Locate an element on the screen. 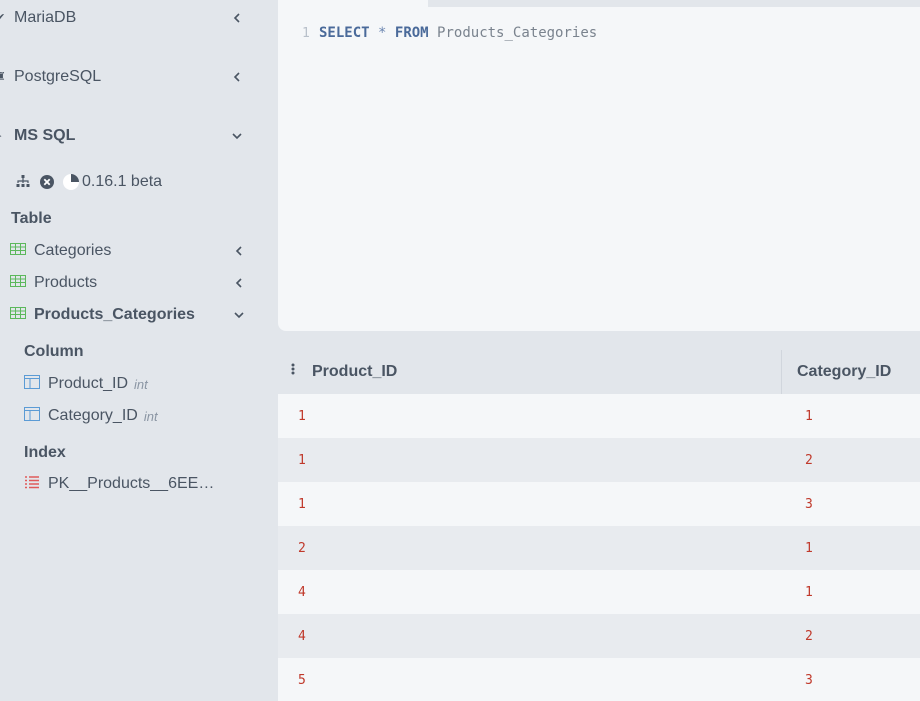  db-item-mssql: ▸ MS SQL is located at coordinates (129, 136).